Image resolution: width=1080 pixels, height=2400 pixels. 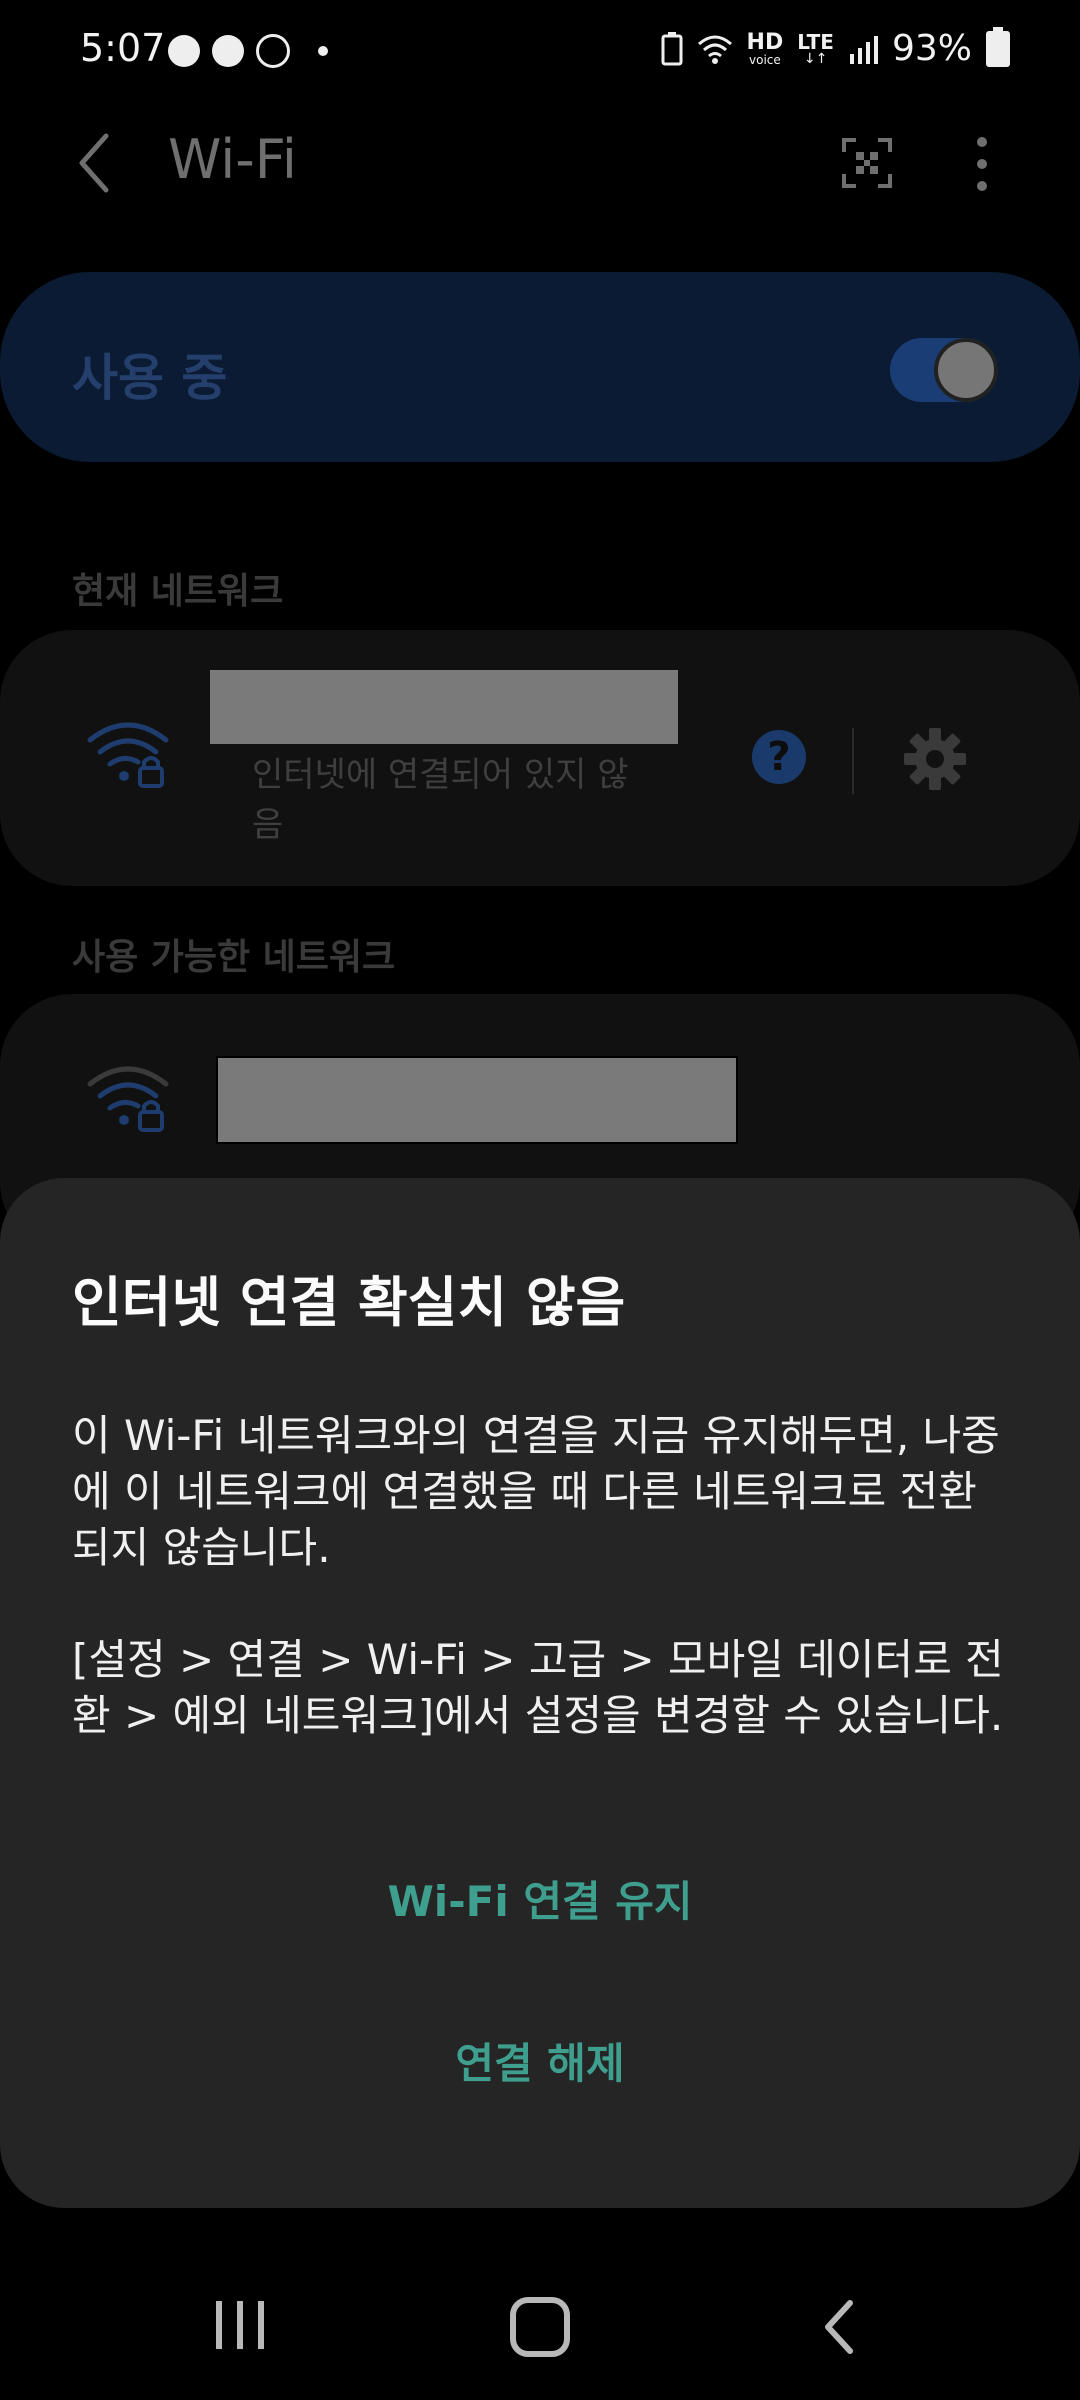 I want to click on help-icon: ?, so click(x=779, y=757).